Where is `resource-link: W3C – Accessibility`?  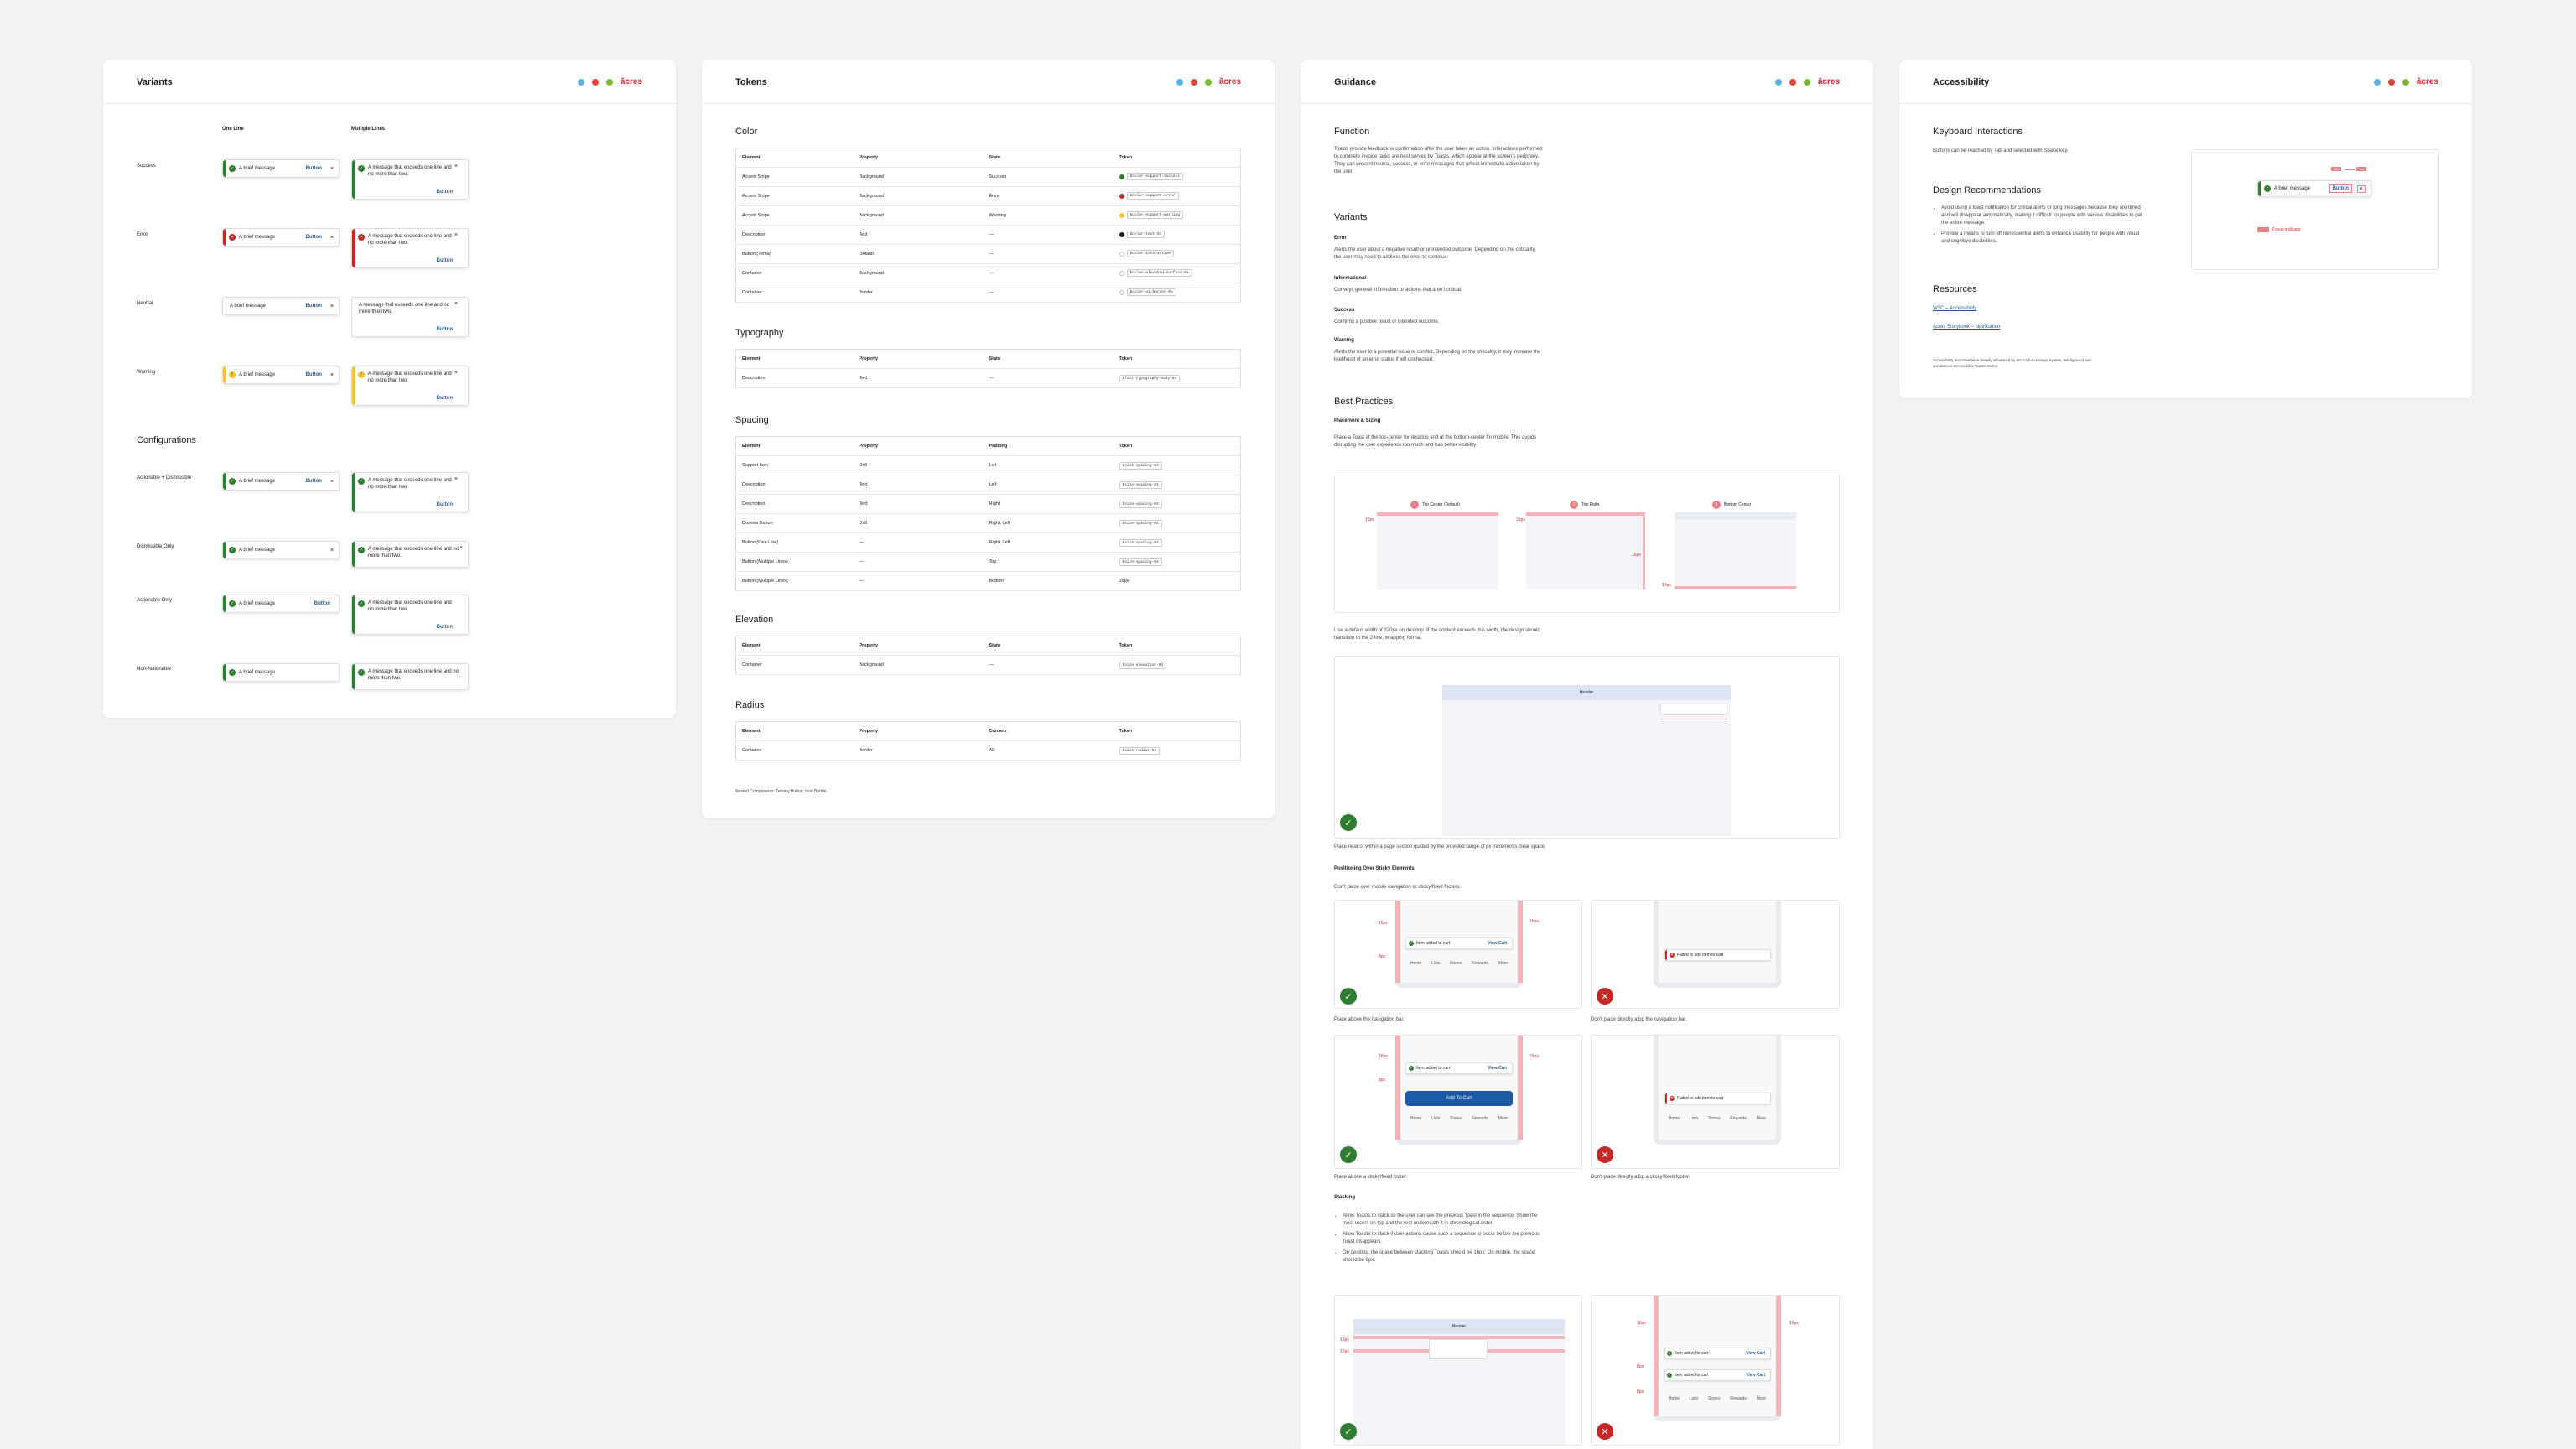
resource-link: W3C – Accessibility is located at coordinates (1954, 309).